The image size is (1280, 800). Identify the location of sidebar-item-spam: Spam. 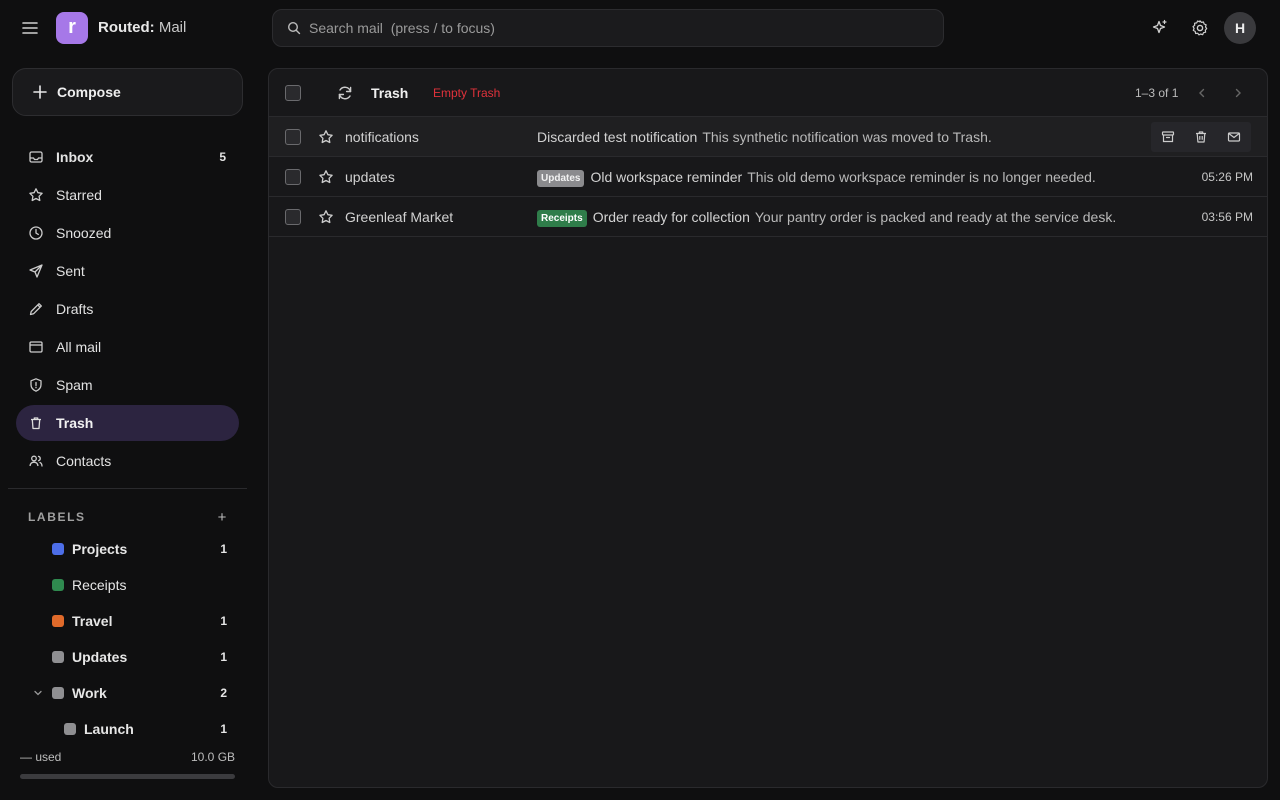
(127, 385).